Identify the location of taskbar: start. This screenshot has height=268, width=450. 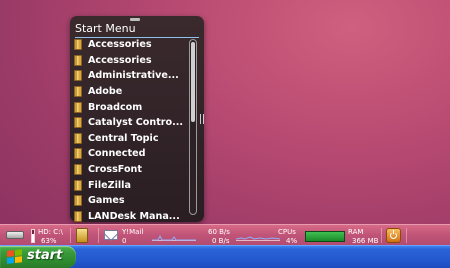
(225, 256).